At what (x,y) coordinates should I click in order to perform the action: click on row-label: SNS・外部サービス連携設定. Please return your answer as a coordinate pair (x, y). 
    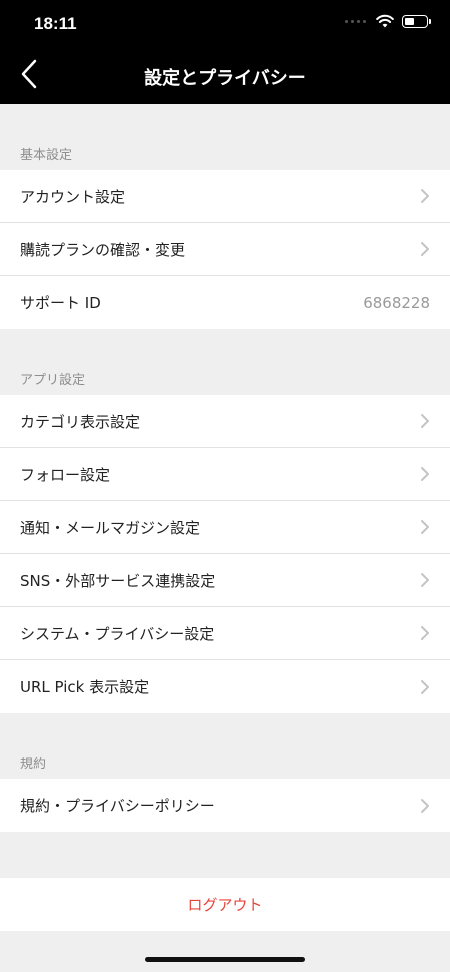
    Looking at the image, I should click on (118, 580).